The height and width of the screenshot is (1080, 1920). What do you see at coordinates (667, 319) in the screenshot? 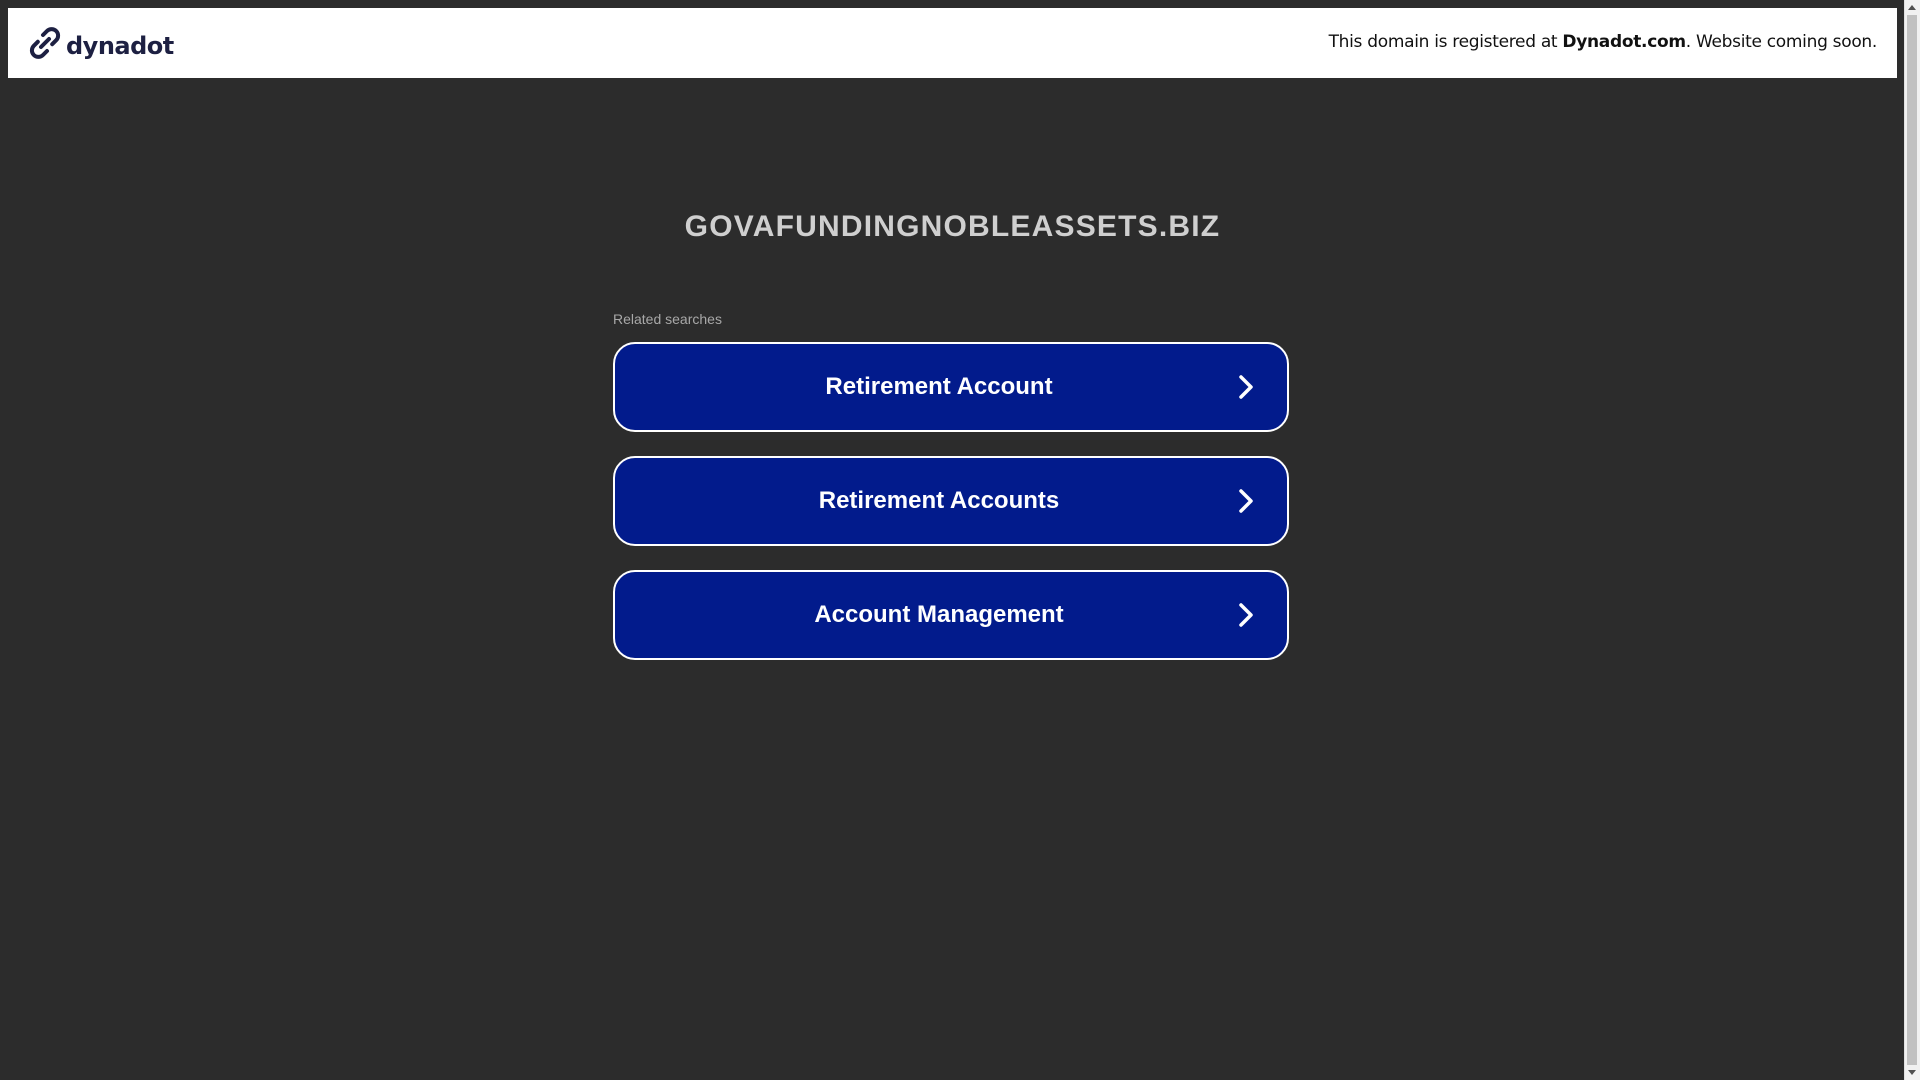
I see `related-searches-label: Related searches` at bounding box center [667, 319].